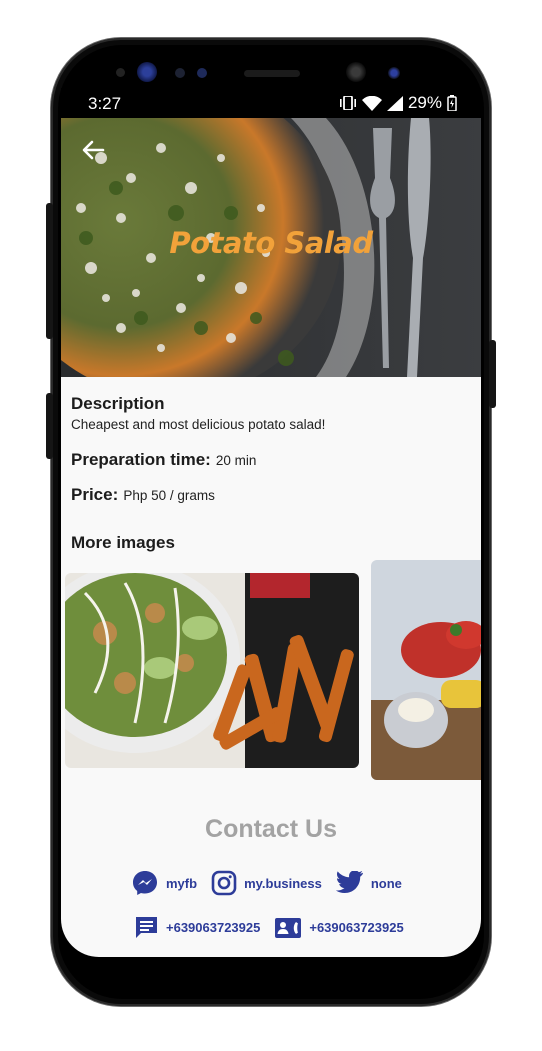  What do you see at coordinates (146, 927) in the screenshot?
I see `message-icon` at bounding box center [146, 927].